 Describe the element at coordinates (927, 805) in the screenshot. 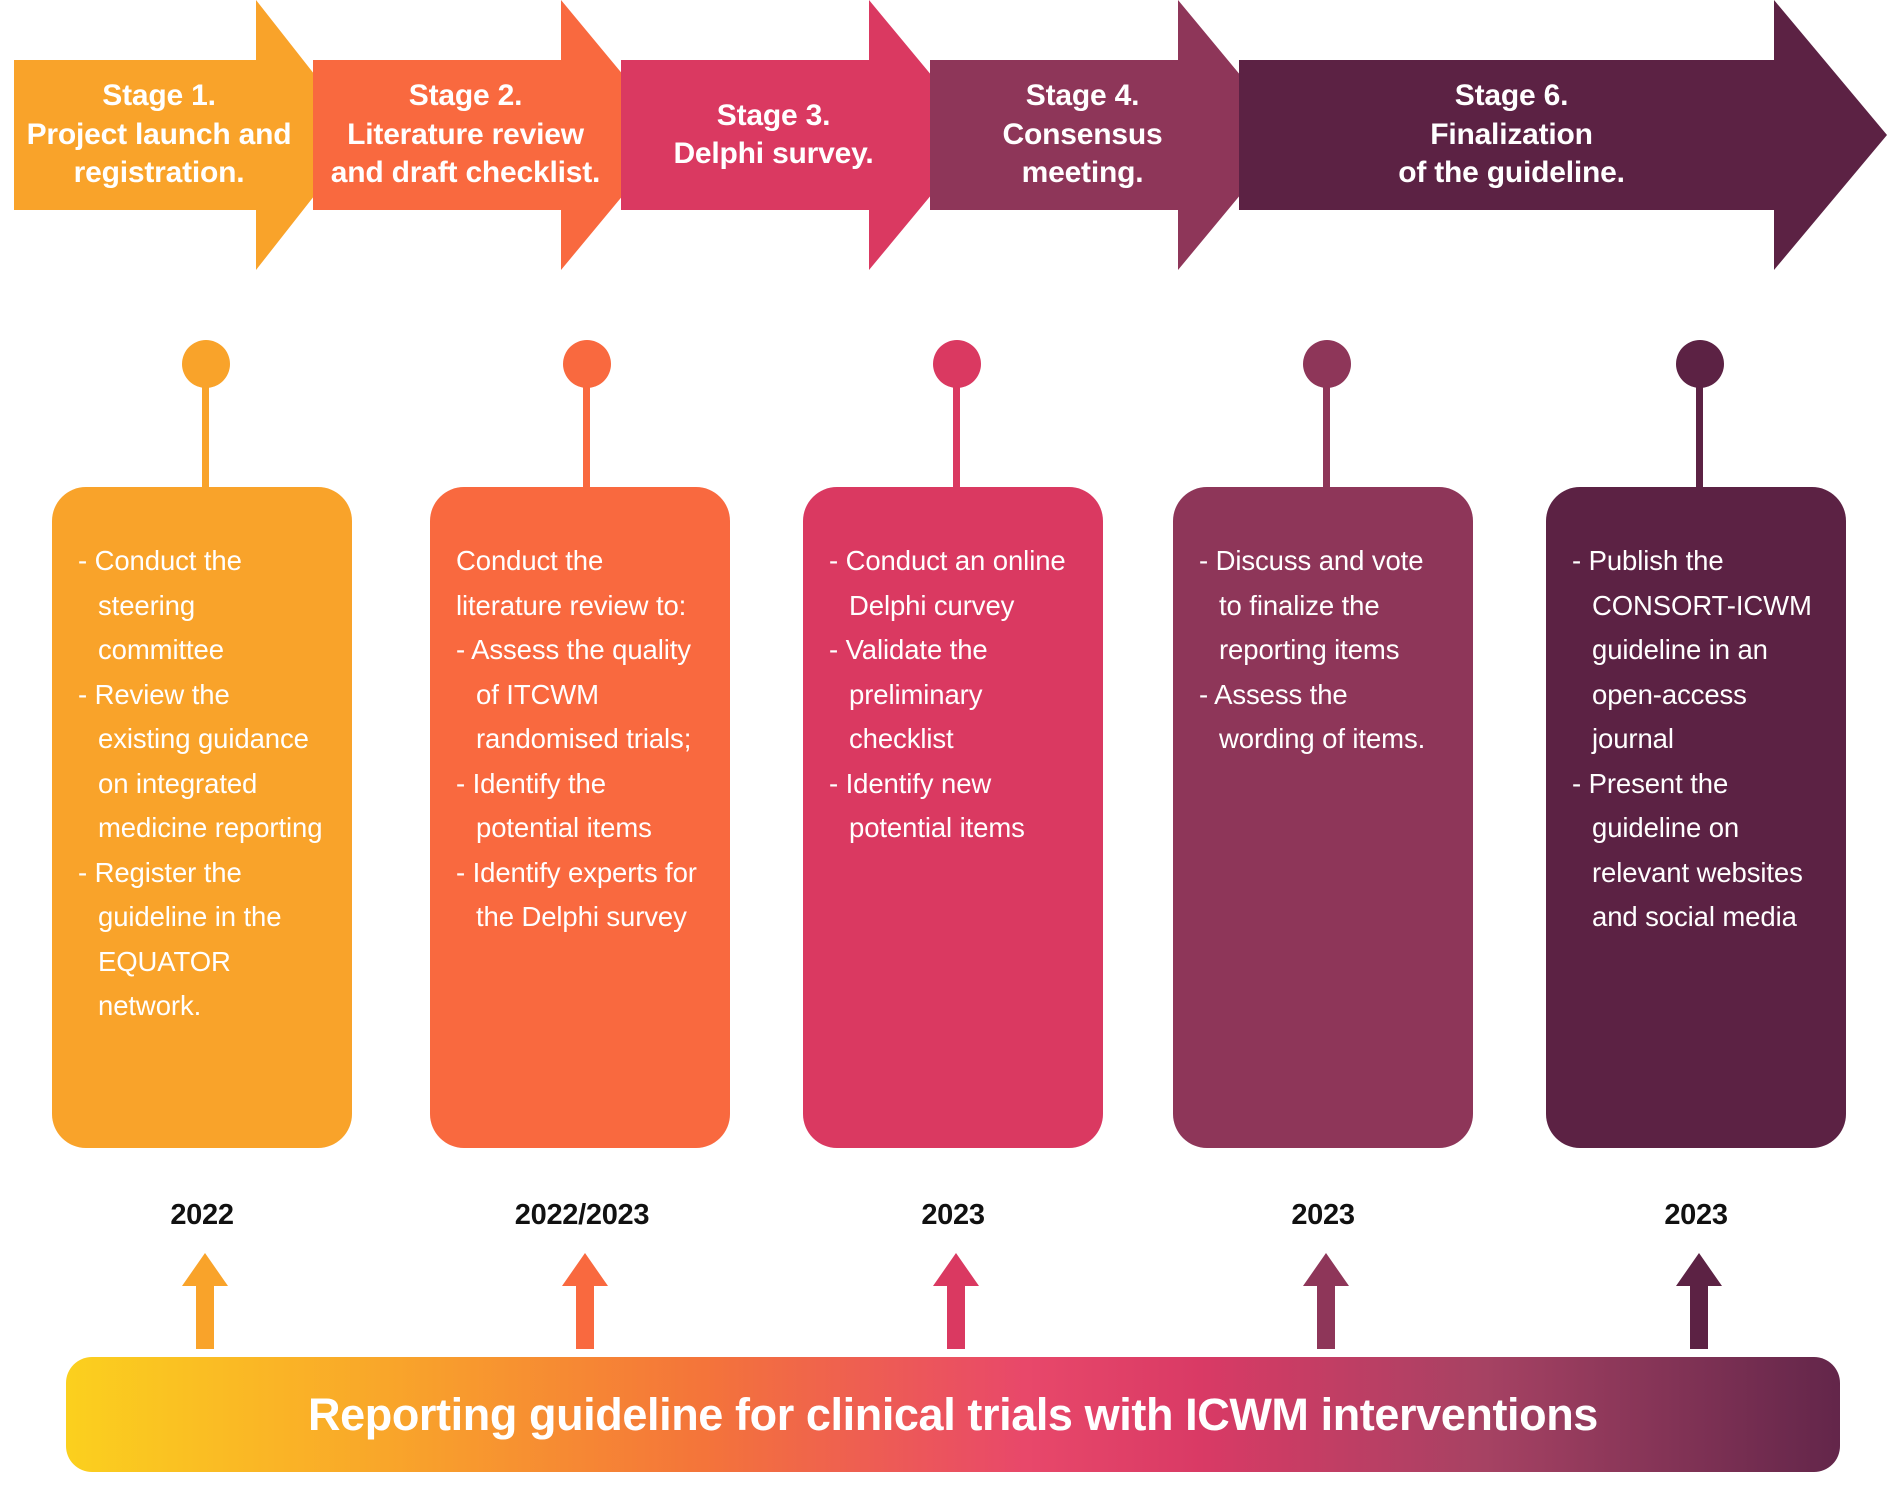

I see `list-item: - Identify new potential items` at that location.